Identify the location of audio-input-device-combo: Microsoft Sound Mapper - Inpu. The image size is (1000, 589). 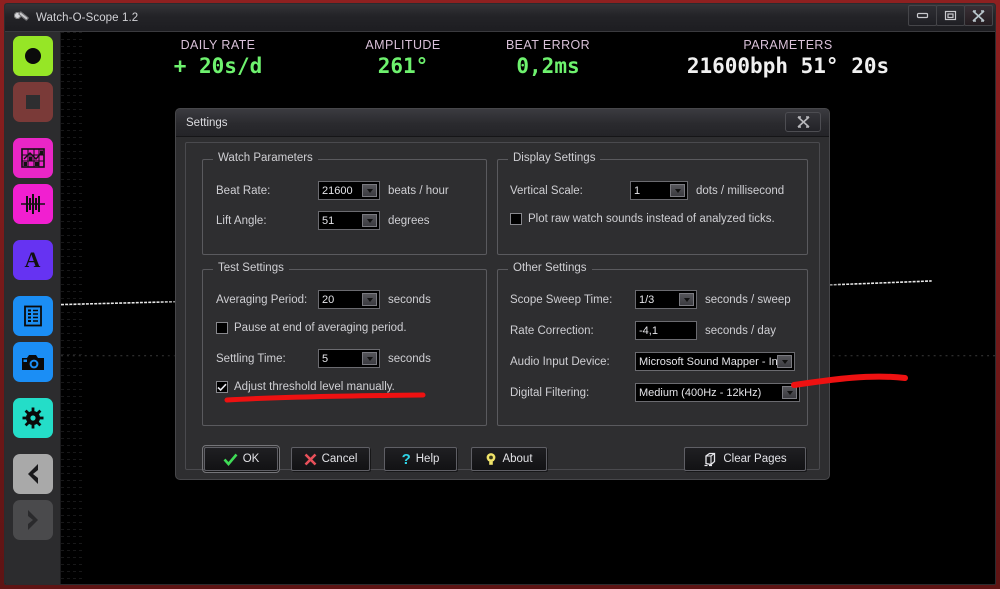
(715, 361).